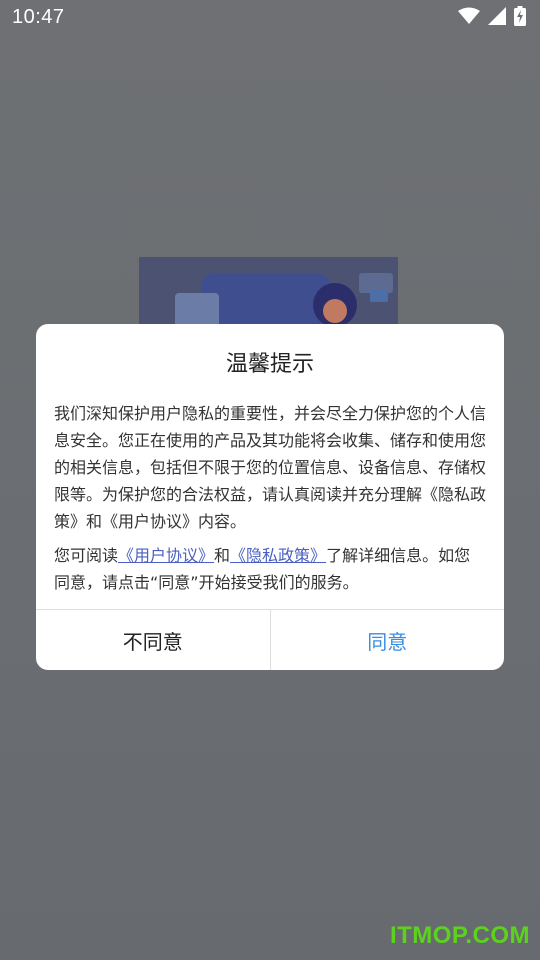  Describe the element at coordinates (278, 555) in the screenshot. I see `privacy-policy-link: 《隐私政策》` at that location.